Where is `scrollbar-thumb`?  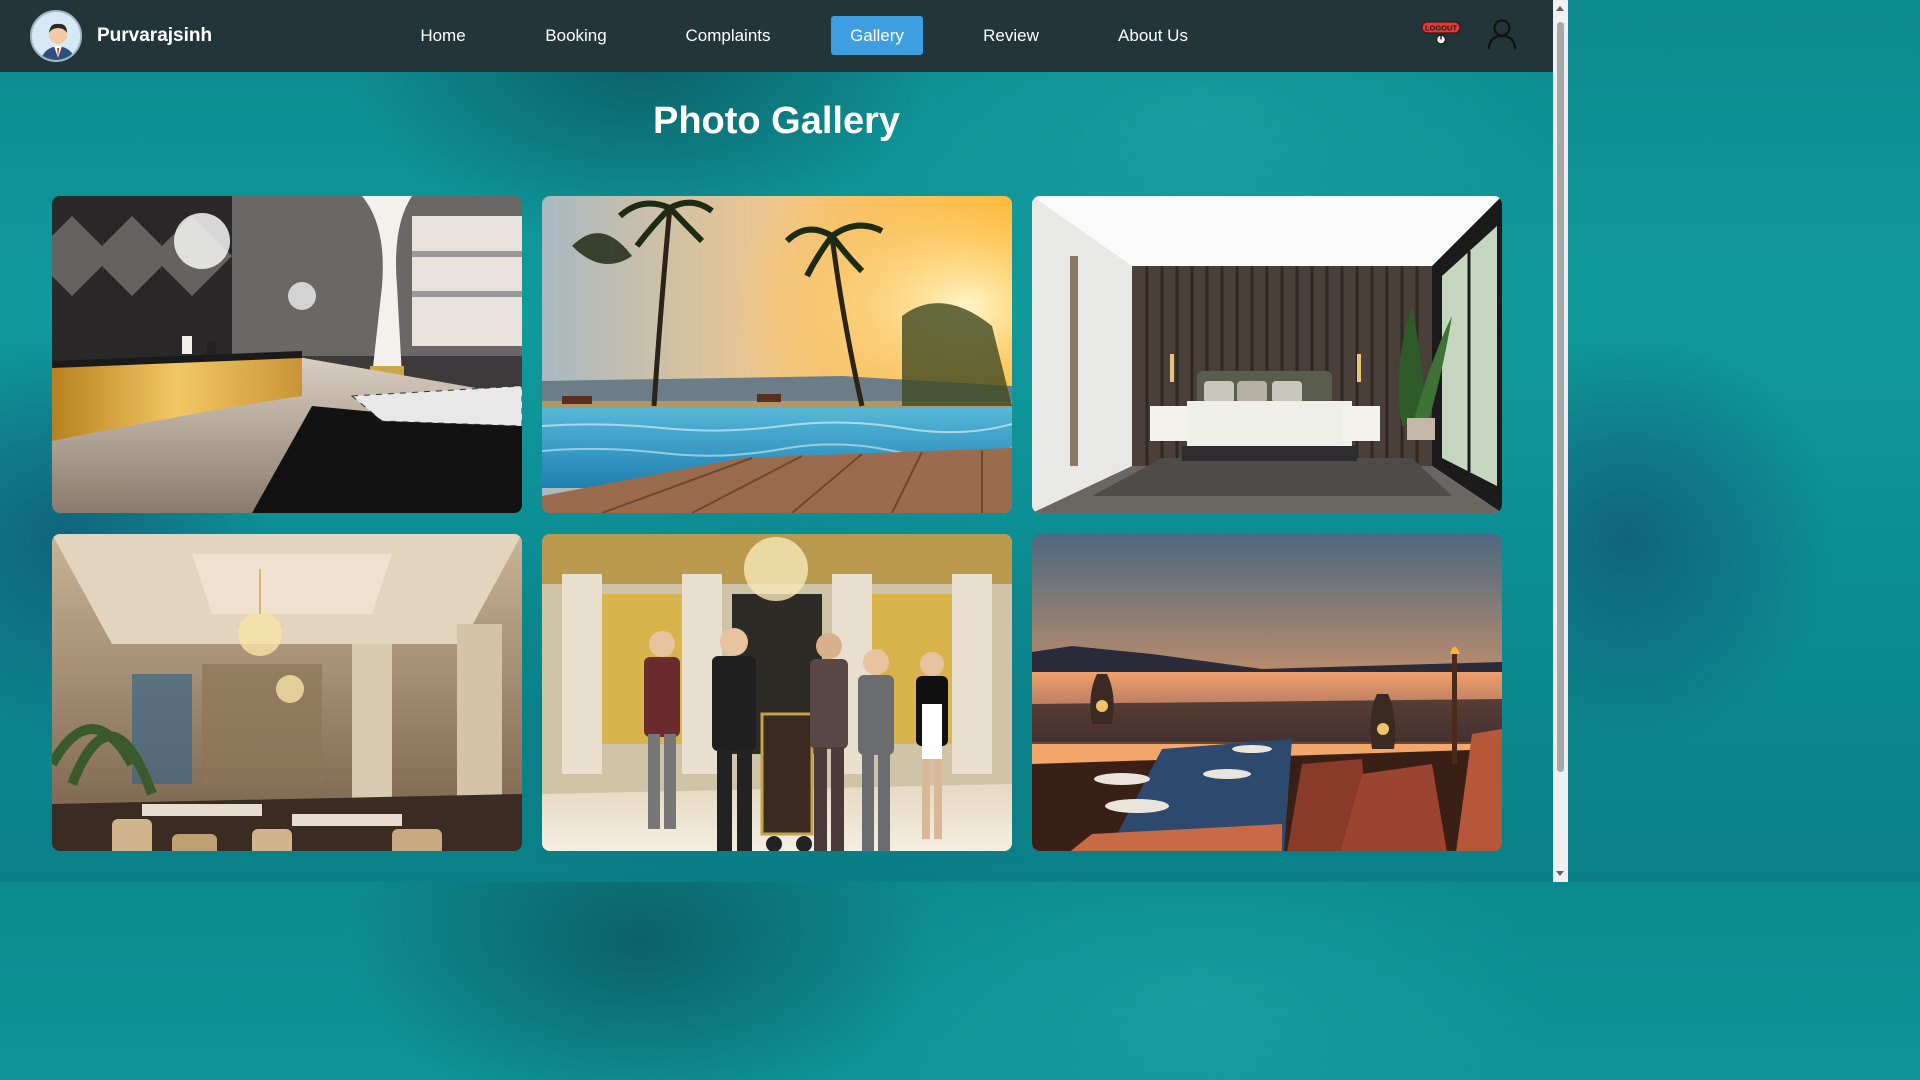
scrollbar-thumb is located at coordinates (1560, 397).